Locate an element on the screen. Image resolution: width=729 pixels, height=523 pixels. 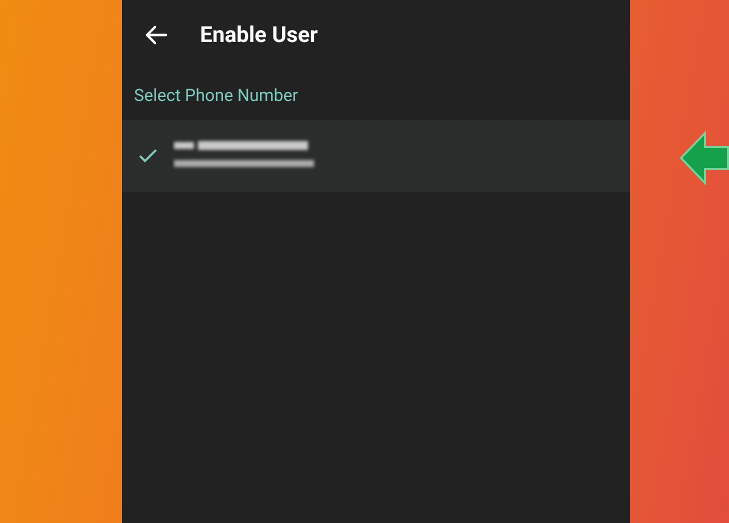
back-arrow-icon is located at coordinates (156, 35).